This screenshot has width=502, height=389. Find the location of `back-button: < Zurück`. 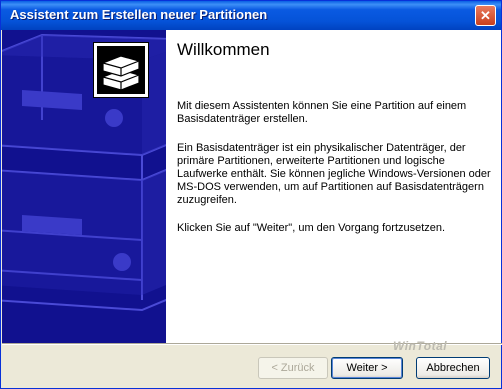

back-button: < Zurück is located at coordinates (293, 368).